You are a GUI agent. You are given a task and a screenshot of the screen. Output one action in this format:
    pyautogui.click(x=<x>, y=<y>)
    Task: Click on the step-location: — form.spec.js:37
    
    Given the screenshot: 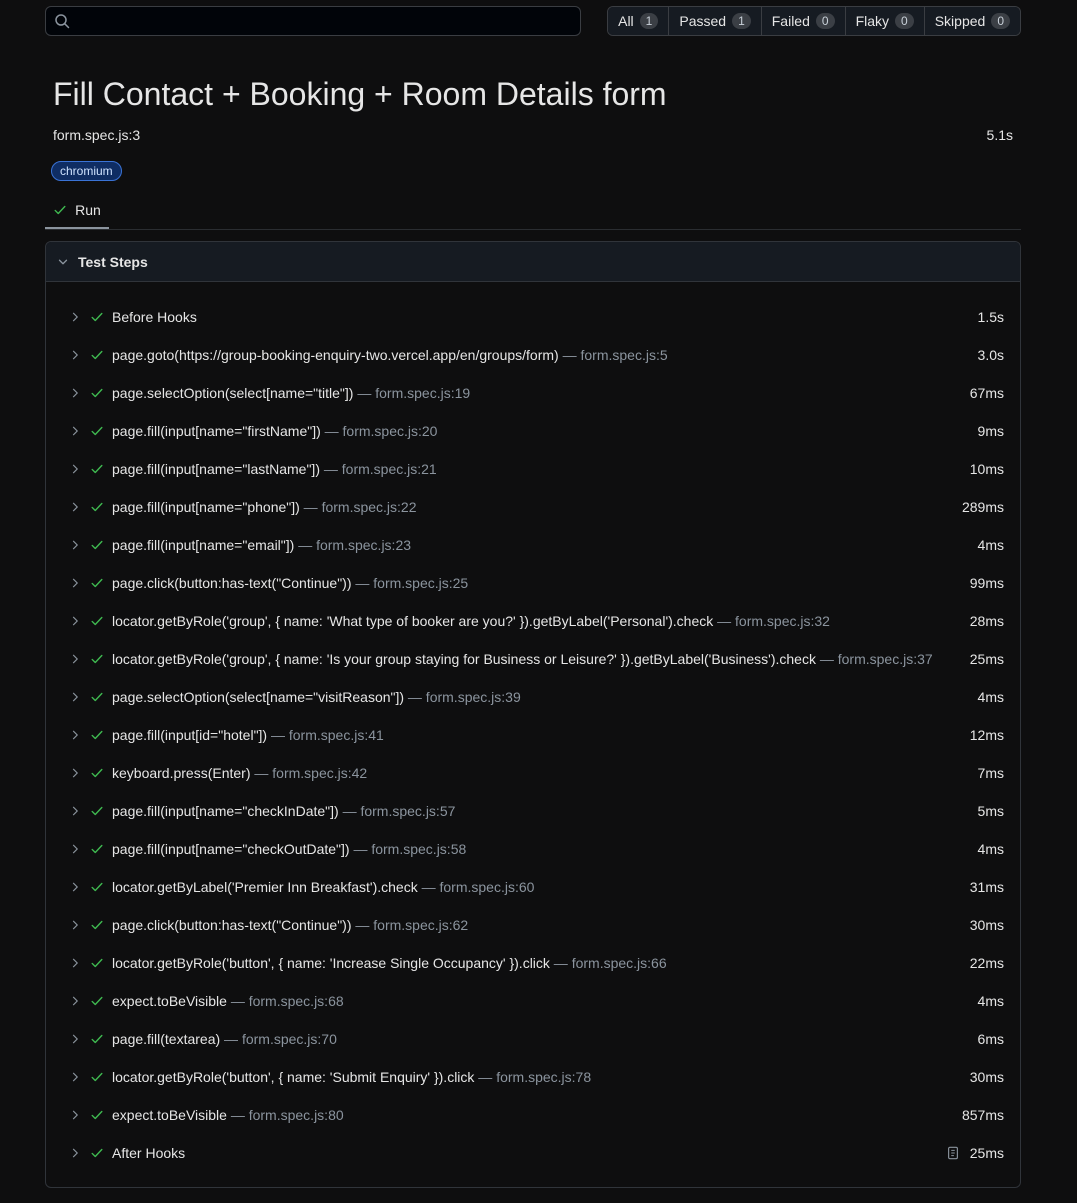 What is the action you would take?
    pyautogui.click(x=874, y=659)
    